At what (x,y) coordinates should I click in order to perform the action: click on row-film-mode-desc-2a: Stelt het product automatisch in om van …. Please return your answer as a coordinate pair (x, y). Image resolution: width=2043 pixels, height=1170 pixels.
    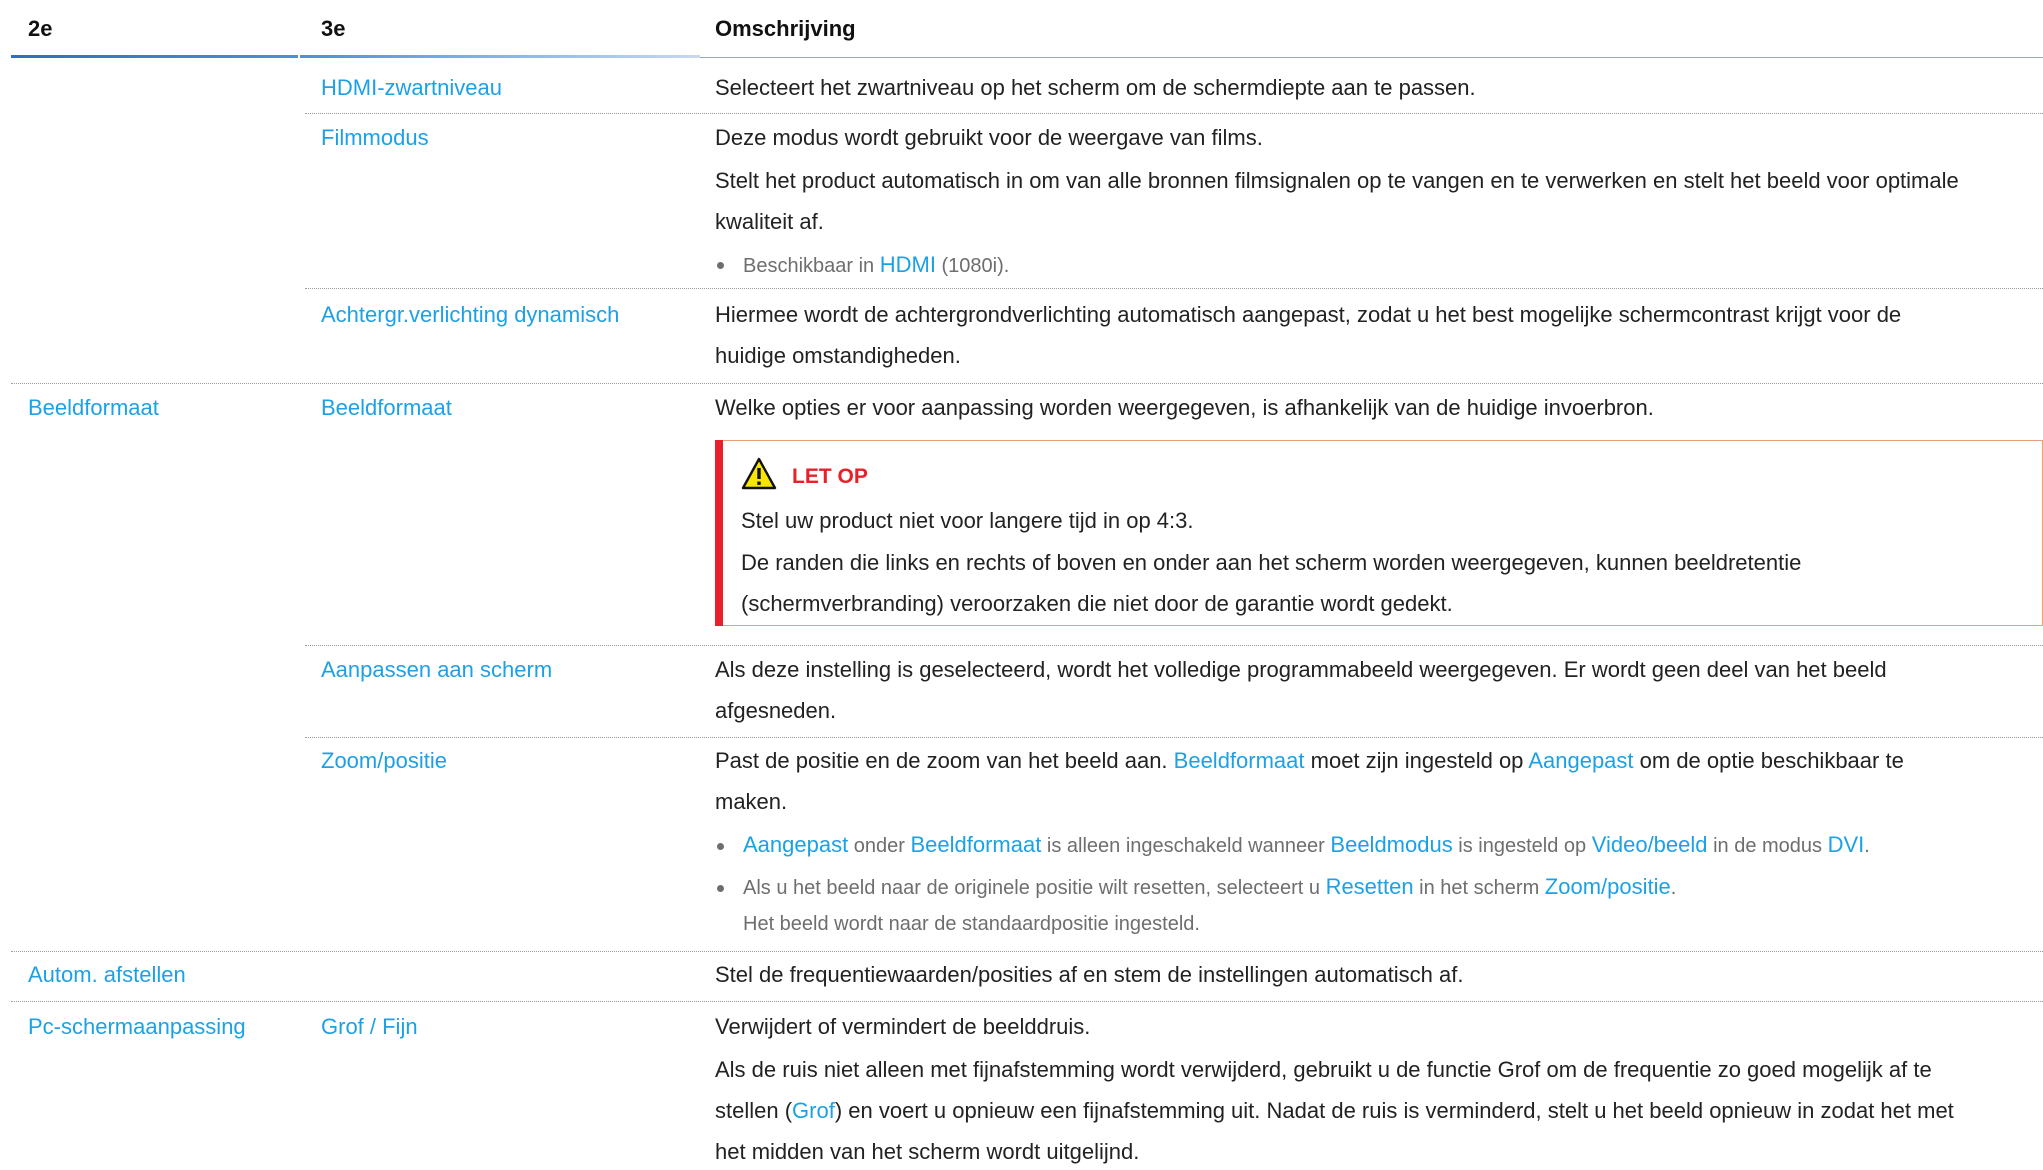
    Looking at the image, I should click on (1337, 180).